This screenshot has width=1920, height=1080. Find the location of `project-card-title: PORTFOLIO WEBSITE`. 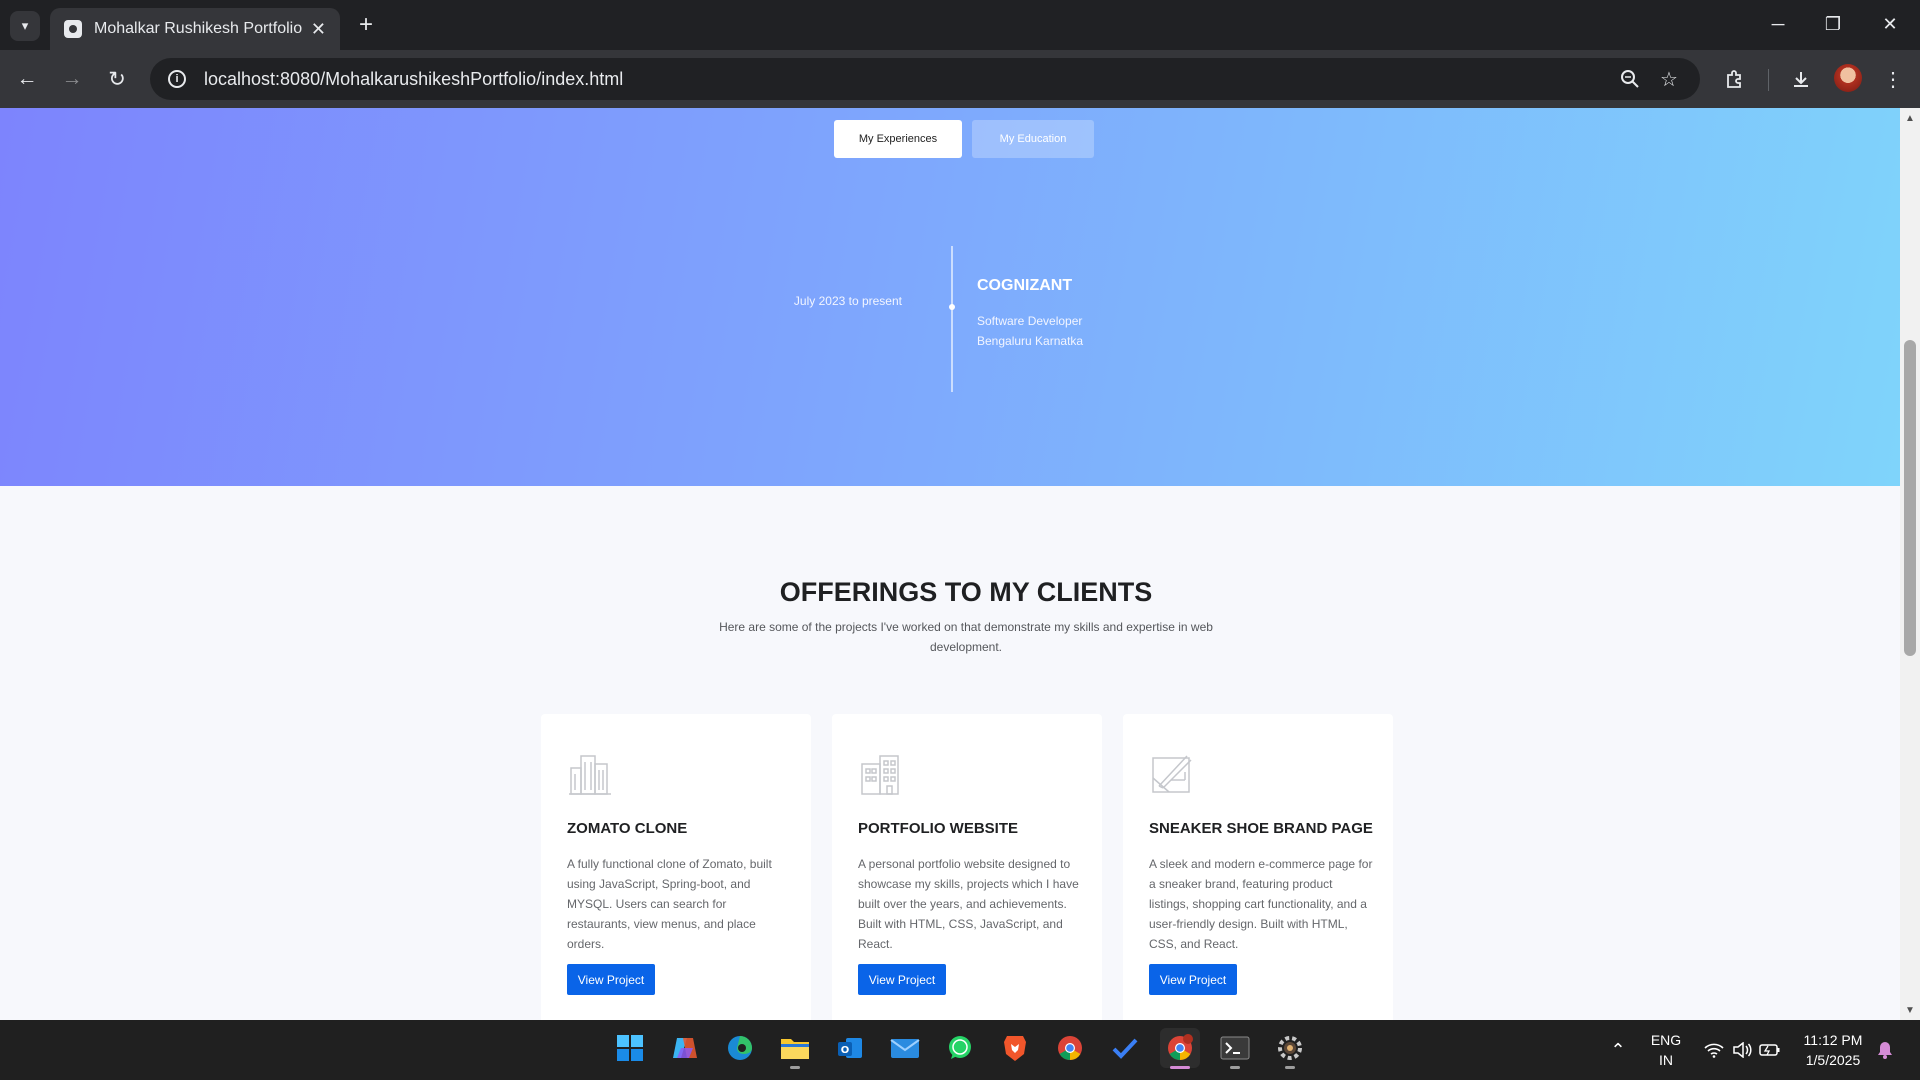

project-card-title: PORTFOLIO WEBSITE is located at coordinates (938, 828).